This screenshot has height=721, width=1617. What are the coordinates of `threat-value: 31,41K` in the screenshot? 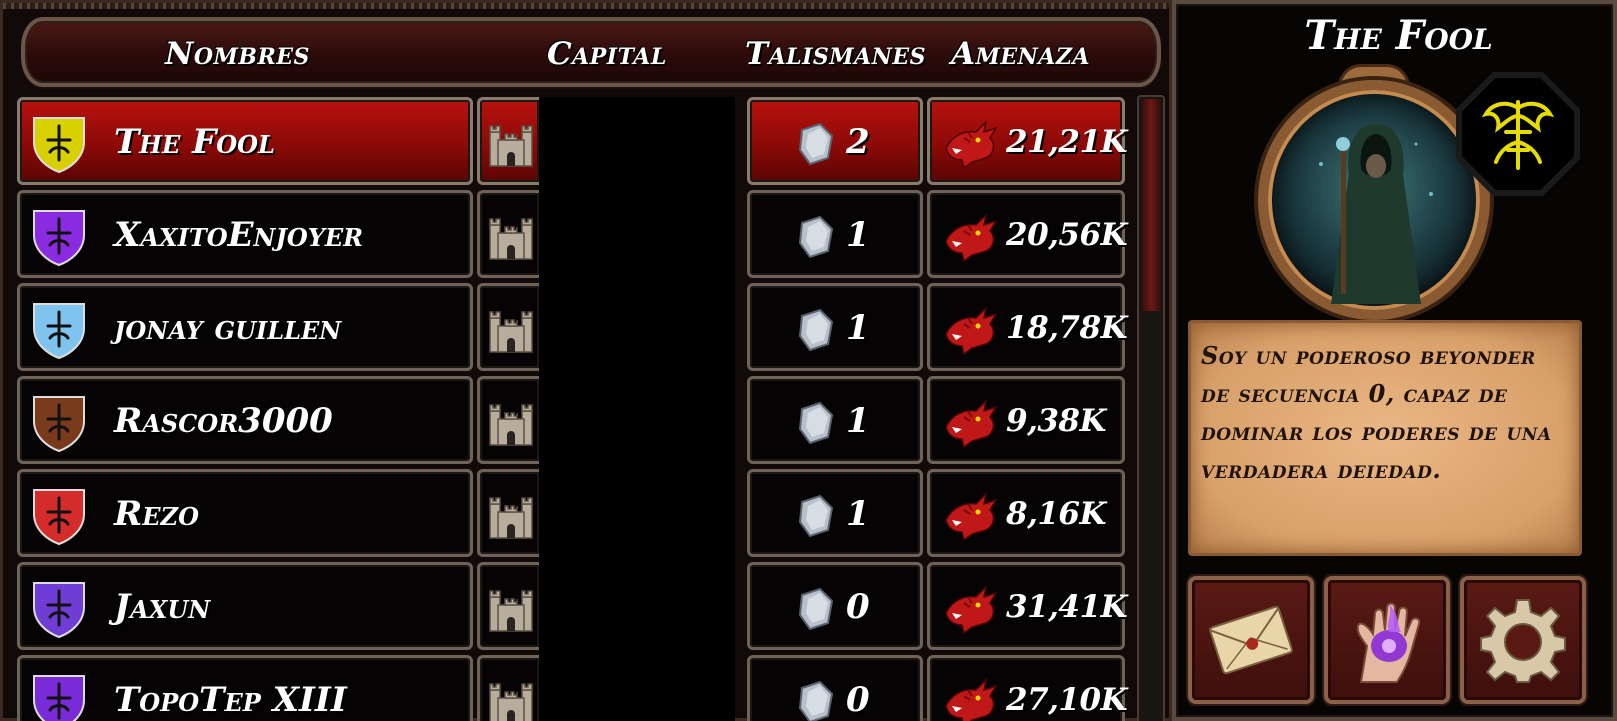 It's located at (1067, 607).